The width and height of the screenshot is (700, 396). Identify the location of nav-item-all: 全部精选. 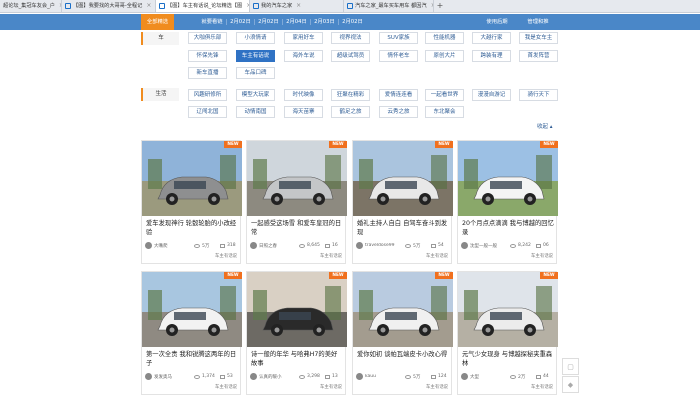
(157, 22).